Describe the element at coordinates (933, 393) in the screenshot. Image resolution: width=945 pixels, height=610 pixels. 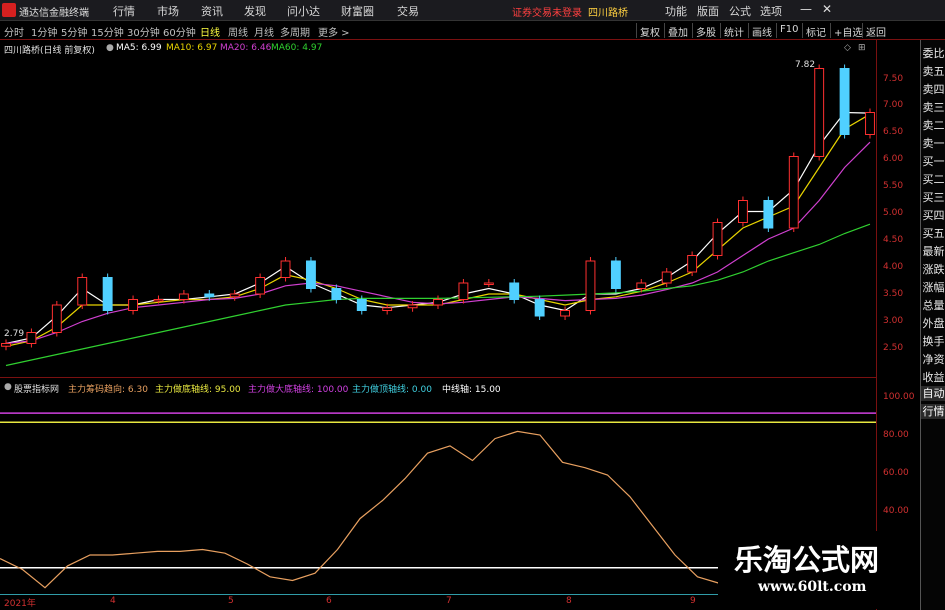
I see `side-item-auto: 自动` at that location.